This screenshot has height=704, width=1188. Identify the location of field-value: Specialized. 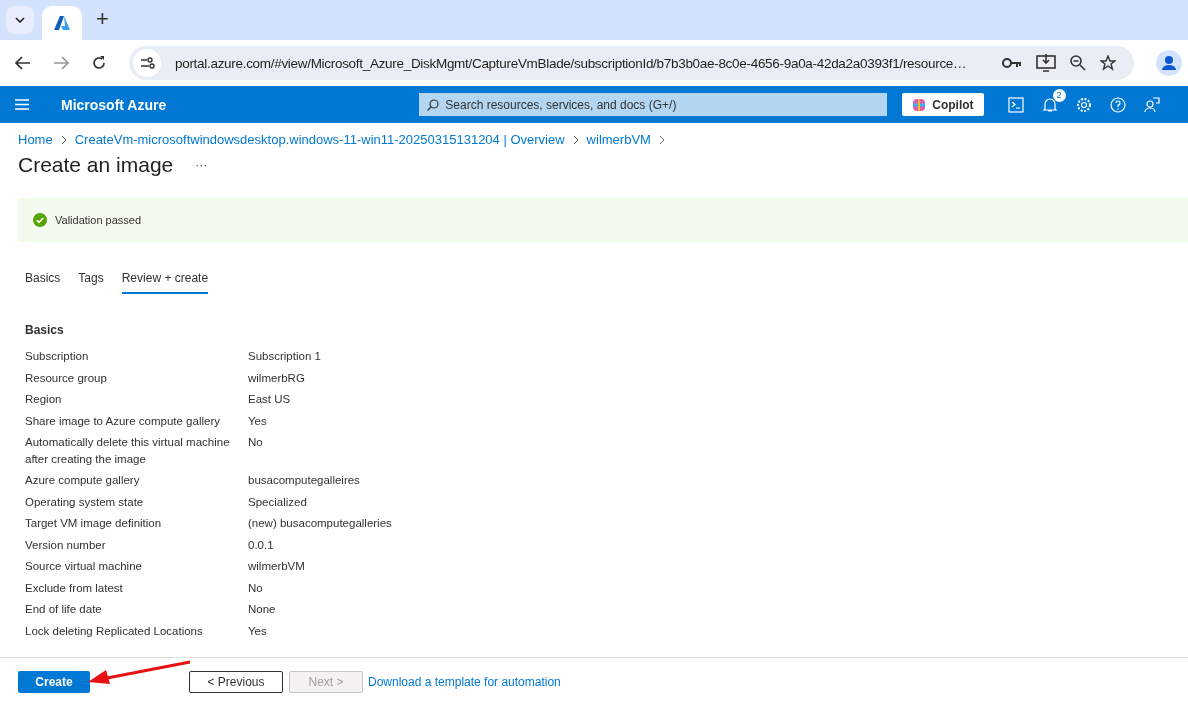
(278, 502).